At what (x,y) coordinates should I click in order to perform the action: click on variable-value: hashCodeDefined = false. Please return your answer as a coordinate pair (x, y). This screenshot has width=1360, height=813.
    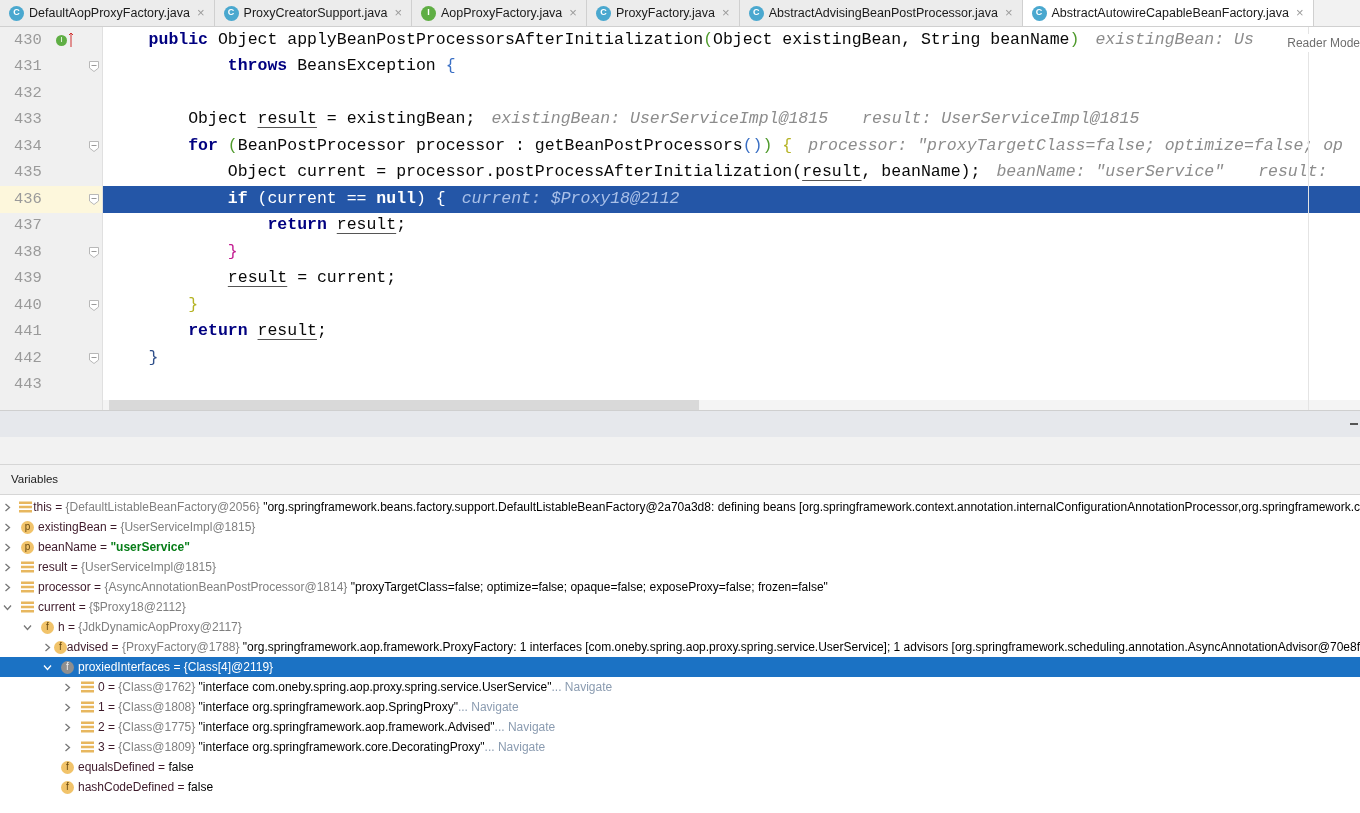
    Looking at the image, I should click on (146, 787).